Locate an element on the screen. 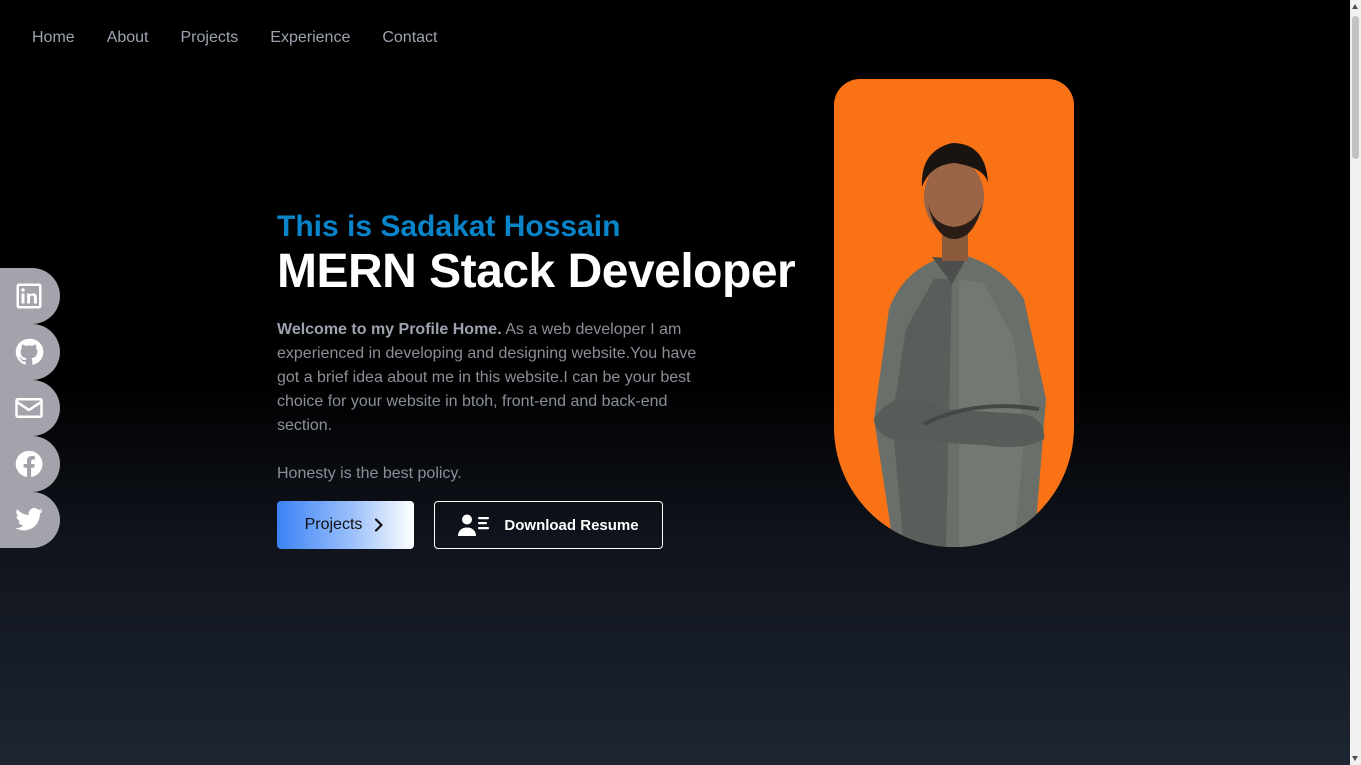 Image resolution: width=1361 pixels, height=765 pixels. linkedin-icon is located at coordinates (29, 296).